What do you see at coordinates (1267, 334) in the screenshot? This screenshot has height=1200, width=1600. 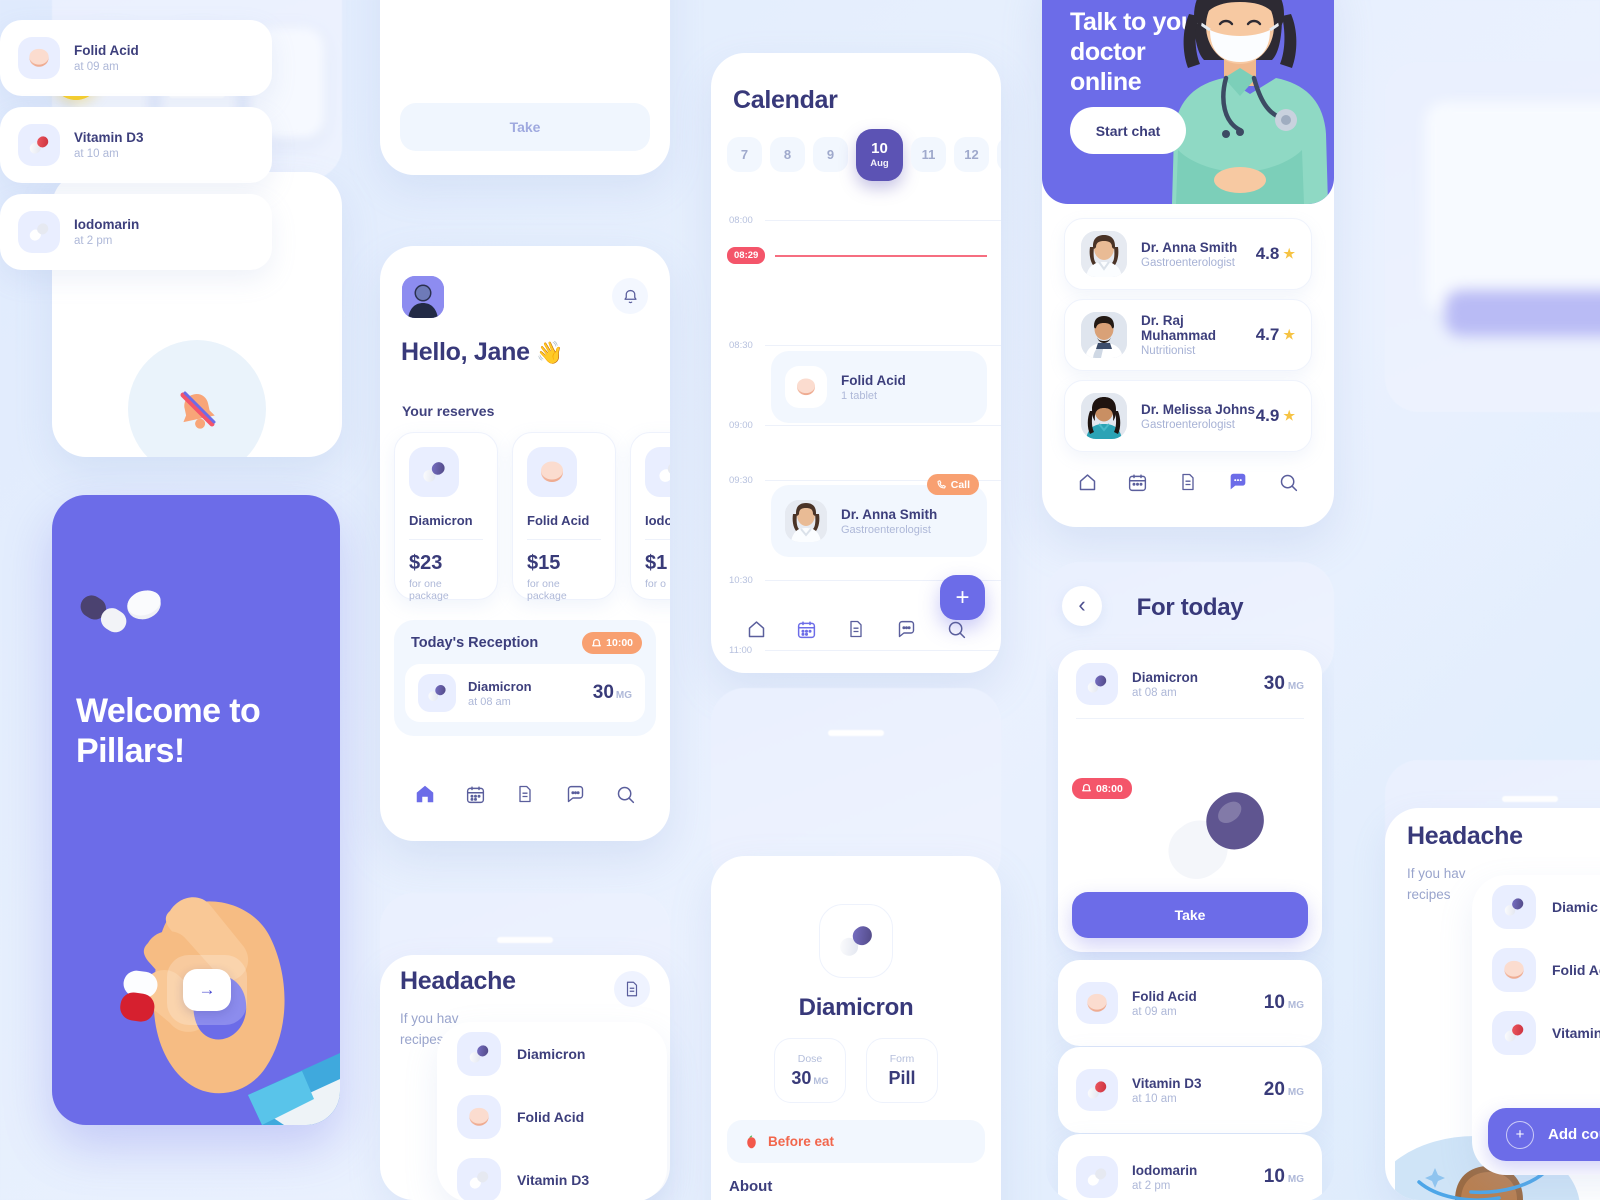 I see `rating-value: 4.7` at bounding box center [1267, 334].